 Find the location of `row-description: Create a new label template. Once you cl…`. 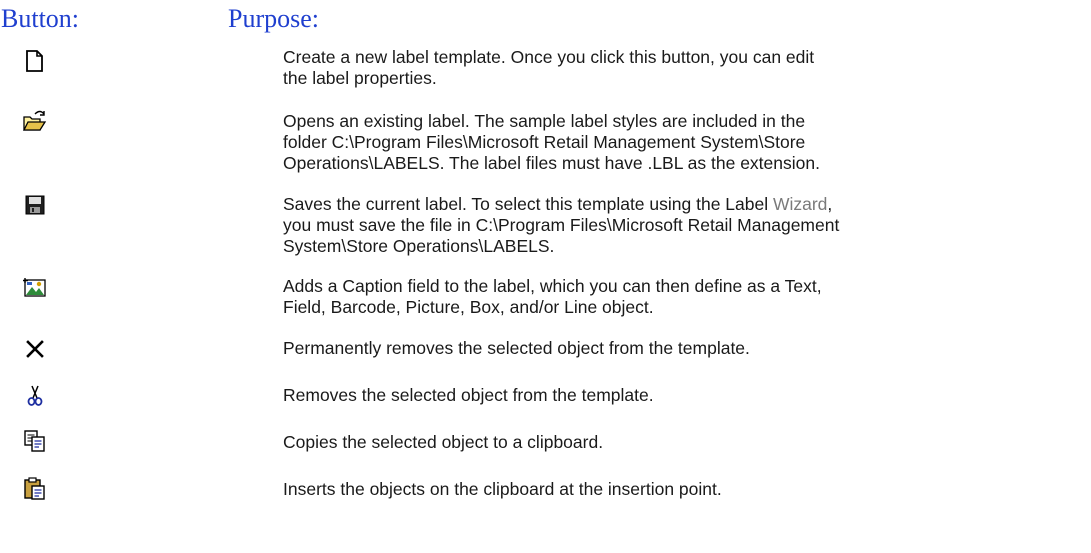

row-description: Create a new label template. Once you cl… is located at coordinates (549, 67).